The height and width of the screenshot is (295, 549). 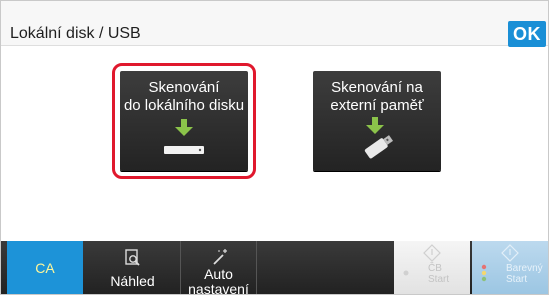 I want to click on clear-all-button: CA, so click(x=45, y=267).